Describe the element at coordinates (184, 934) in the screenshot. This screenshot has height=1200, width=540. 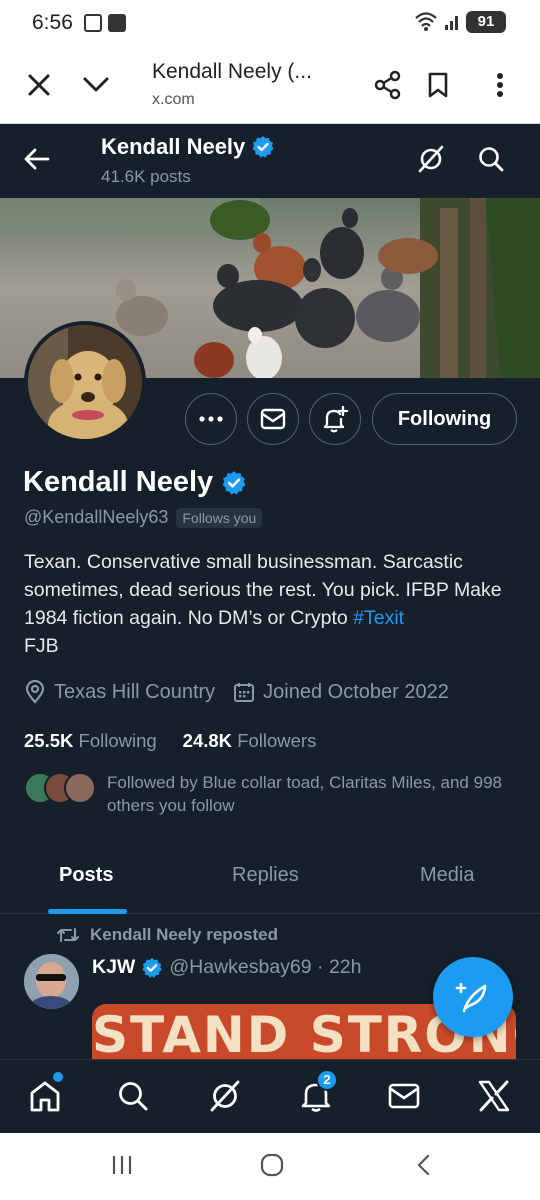
I see `repost-text: Kendall Neely reposted` at that location.